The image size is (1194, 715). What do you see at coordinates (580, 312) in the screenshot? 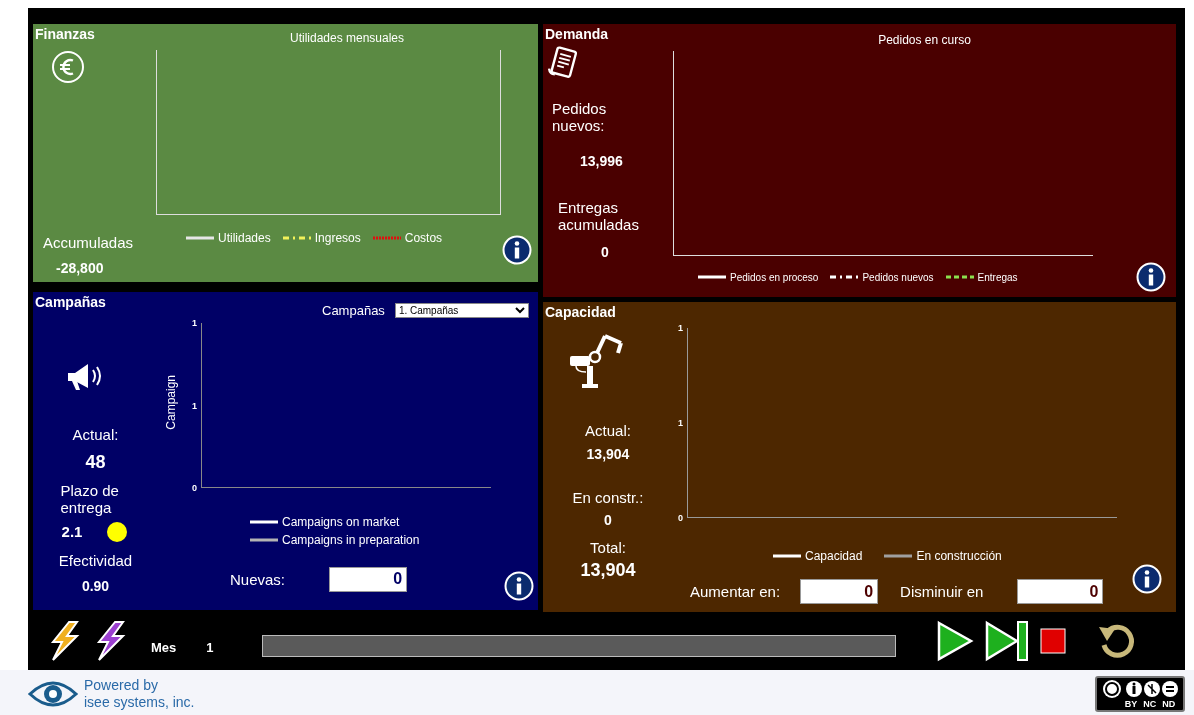
I see `panel-title: Capacidad` at bounding box center [580, 312].